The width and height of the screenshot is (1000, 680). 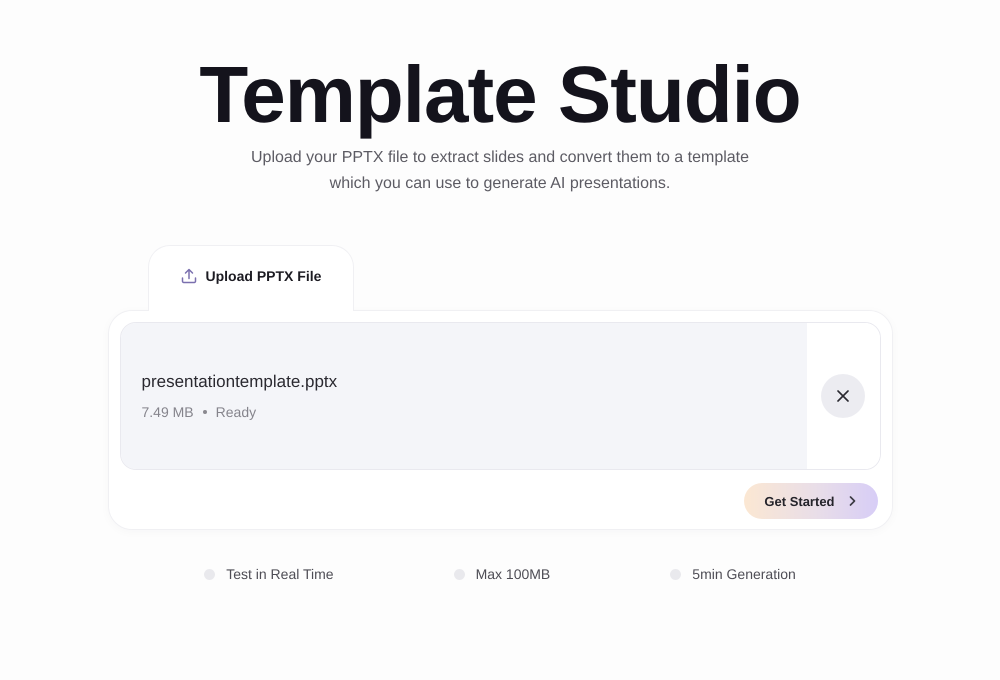 I want to click on chevron-right-icon, so click(x=852, y=501).